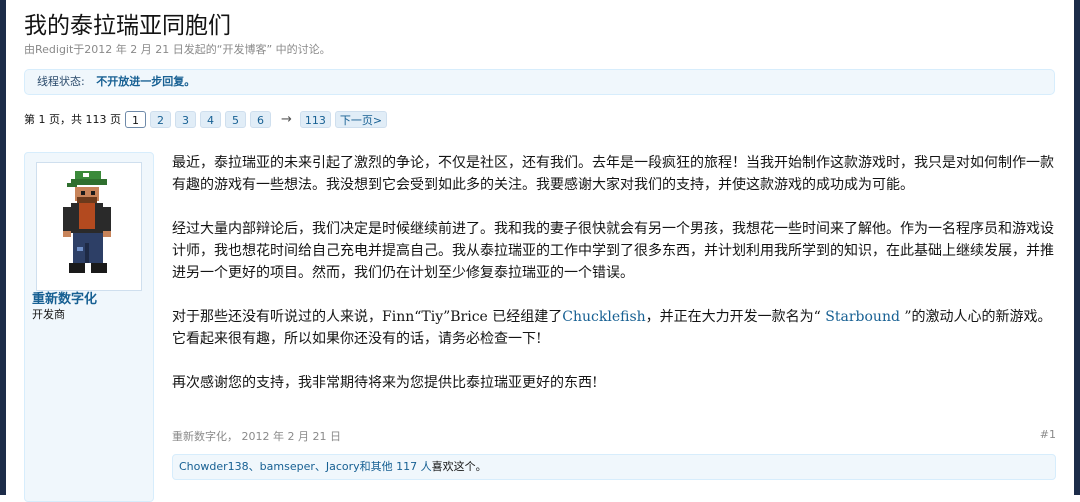 This screenshot has width=1080, height=502. I want to click on page-link-5: 5, so click(235, 119).